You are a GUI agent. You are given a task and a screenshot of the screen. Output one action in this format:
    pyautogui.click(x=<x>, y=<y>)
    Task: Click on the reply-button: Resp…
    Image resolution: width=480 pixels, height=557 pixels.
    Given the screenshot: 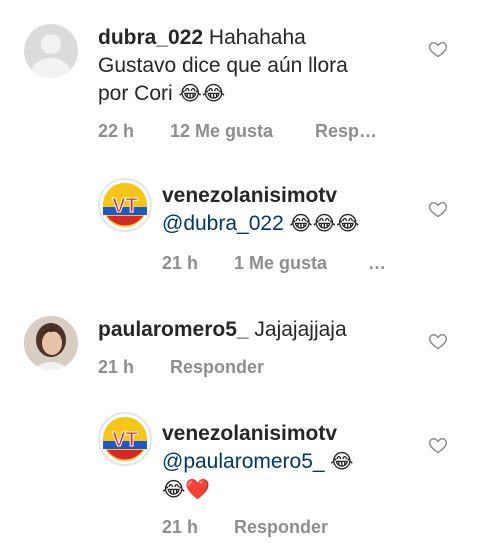 What is the action you would take?
    pyautogui.click(x=346, y=131)
    